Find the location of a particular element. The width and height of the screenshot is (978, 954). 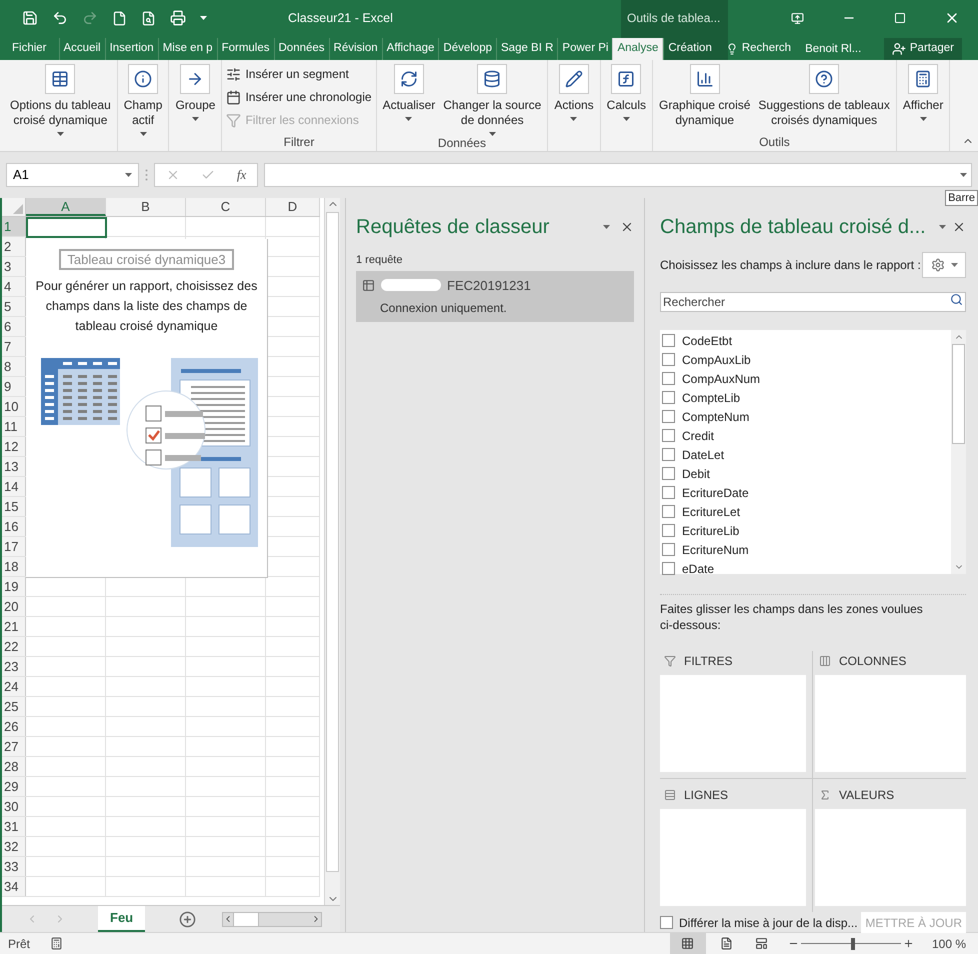

zoom-slider-thumb is located at coordinates (852, 944).